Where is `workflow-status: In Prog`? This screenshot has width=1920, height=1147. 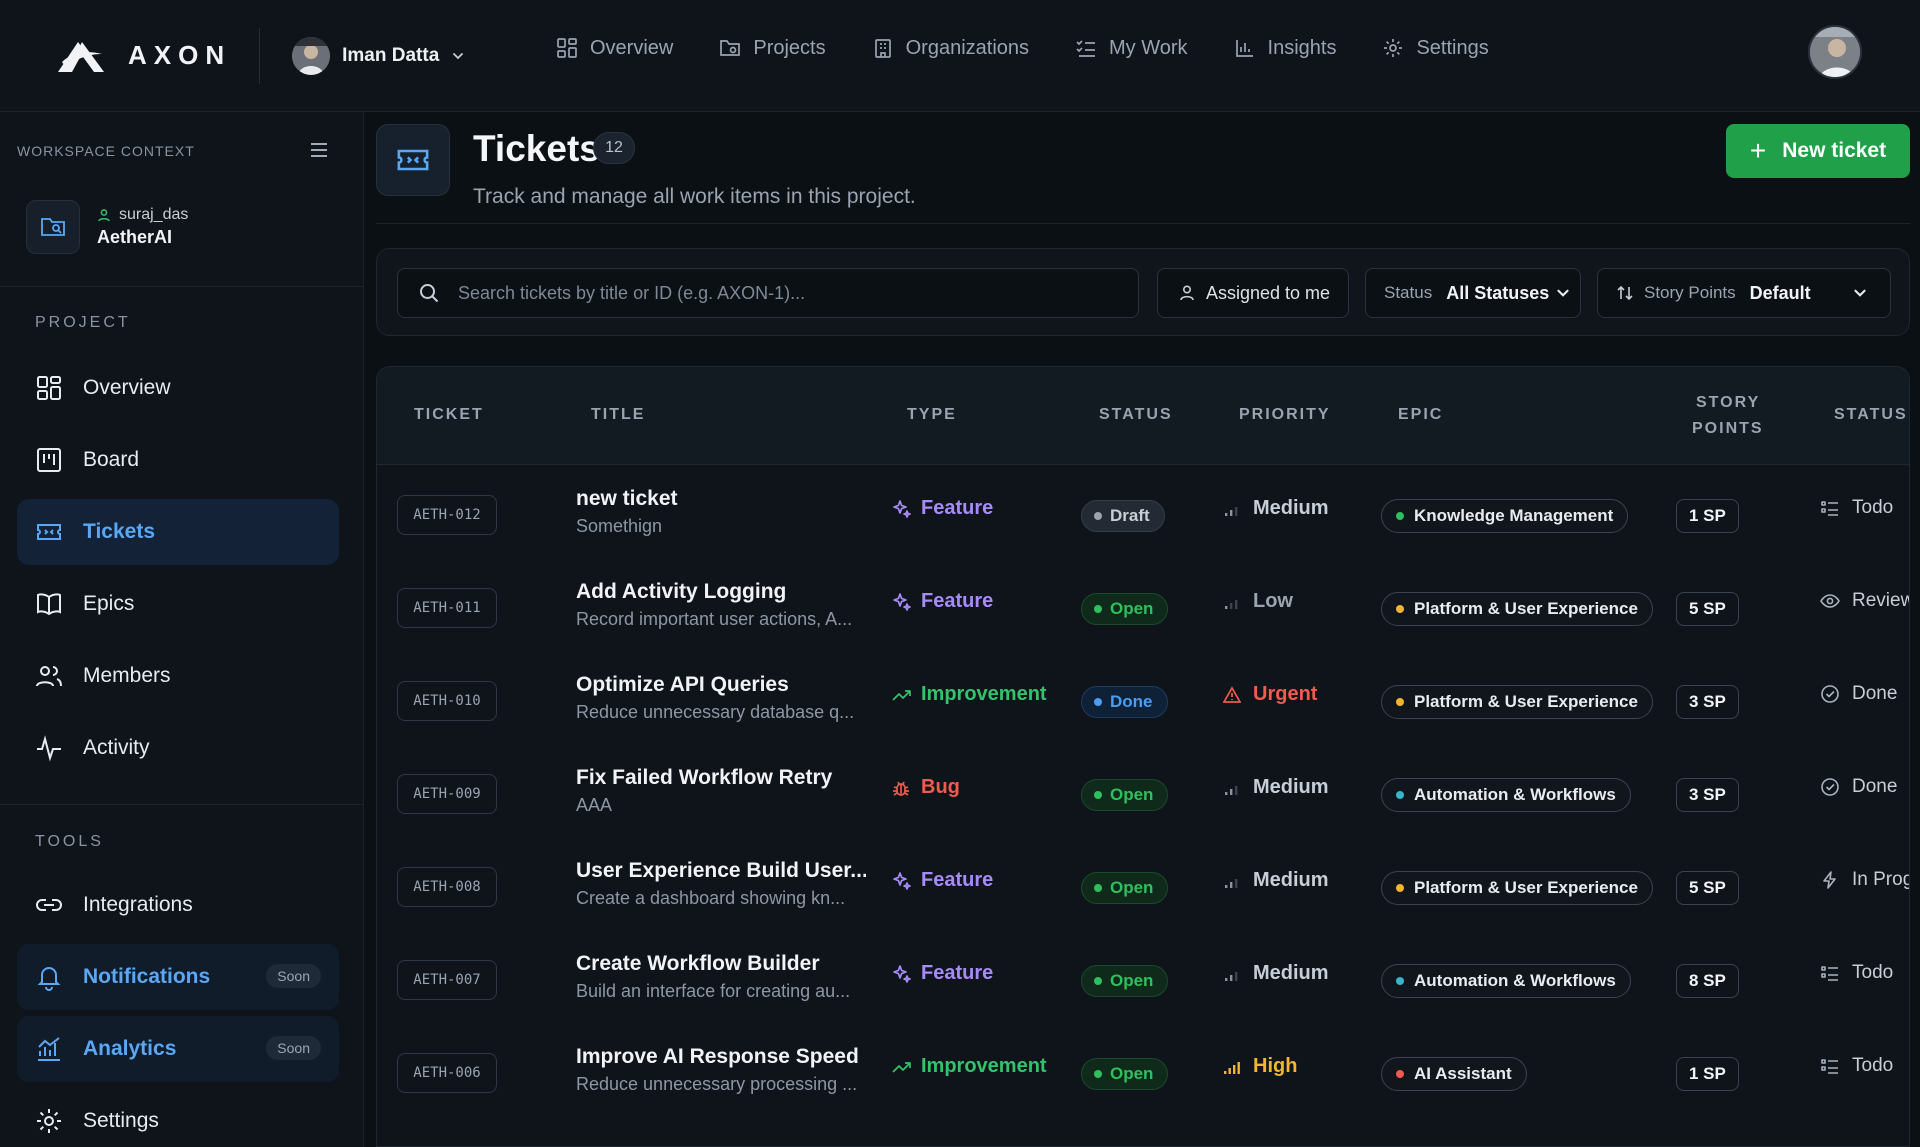 workflow-status: In Prog is located at coordinates (1865, 880).